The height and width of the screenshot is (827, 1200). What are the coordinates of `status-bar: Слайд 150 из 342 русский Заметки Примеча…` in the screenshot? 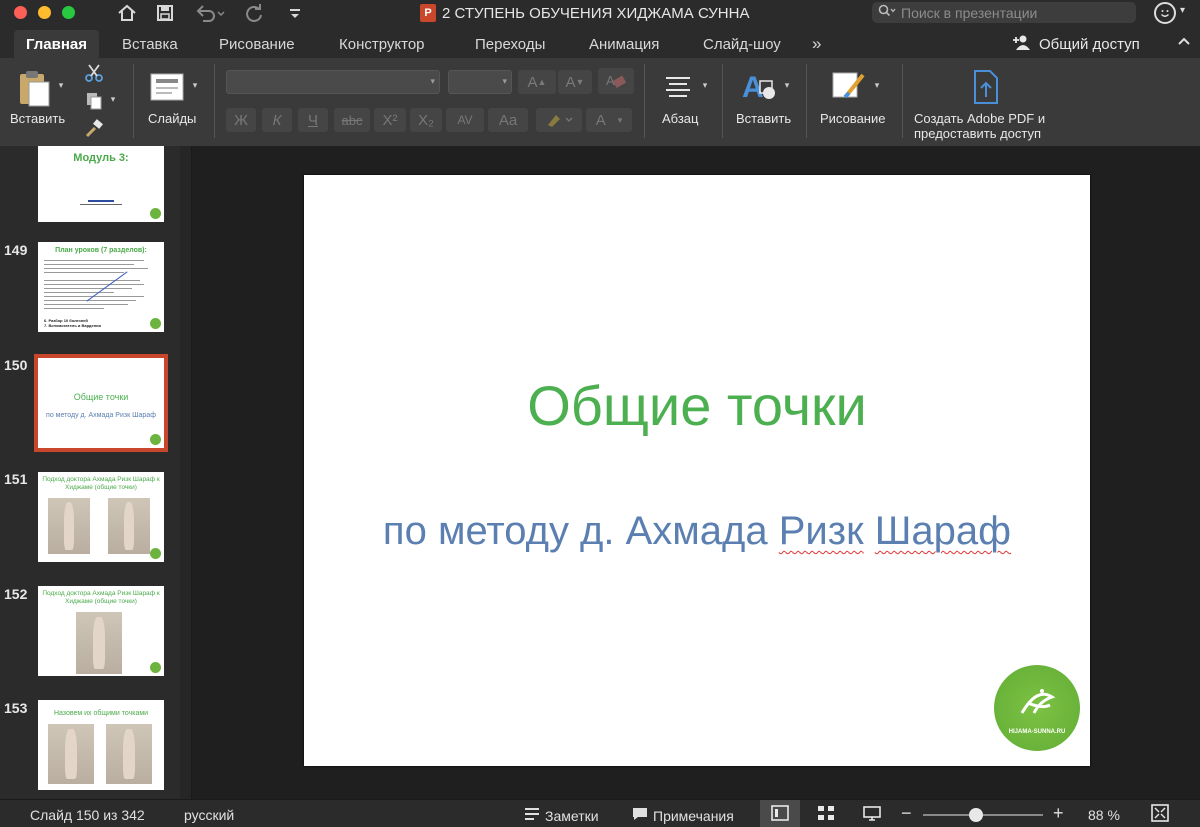 It's located at (600, 813).